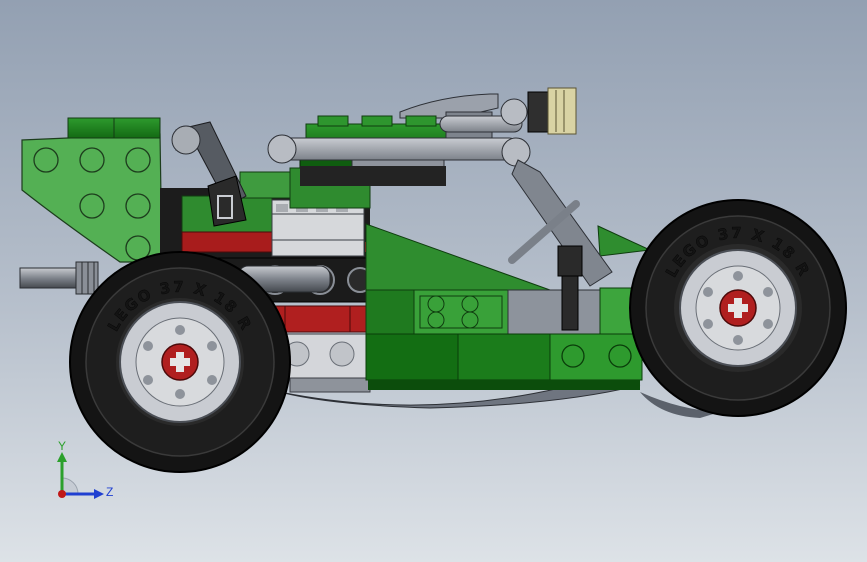 This screenshot has height=562, width=867. Describe the element at coordinates (92, 190) in the screenshot. I see `rear-wing-panel` at that location.